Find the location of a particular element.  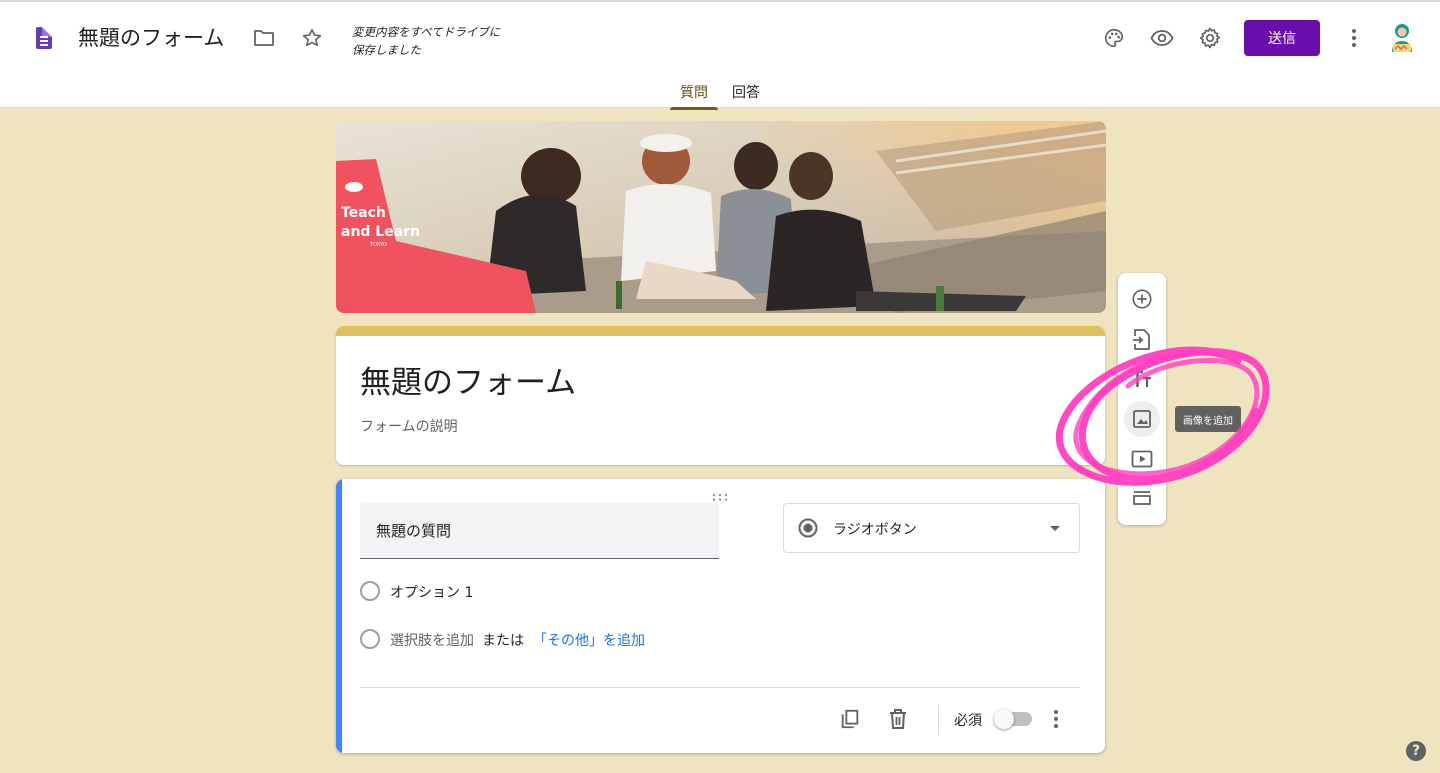

send-button: 送信 is located at coordinates (1282, 38).